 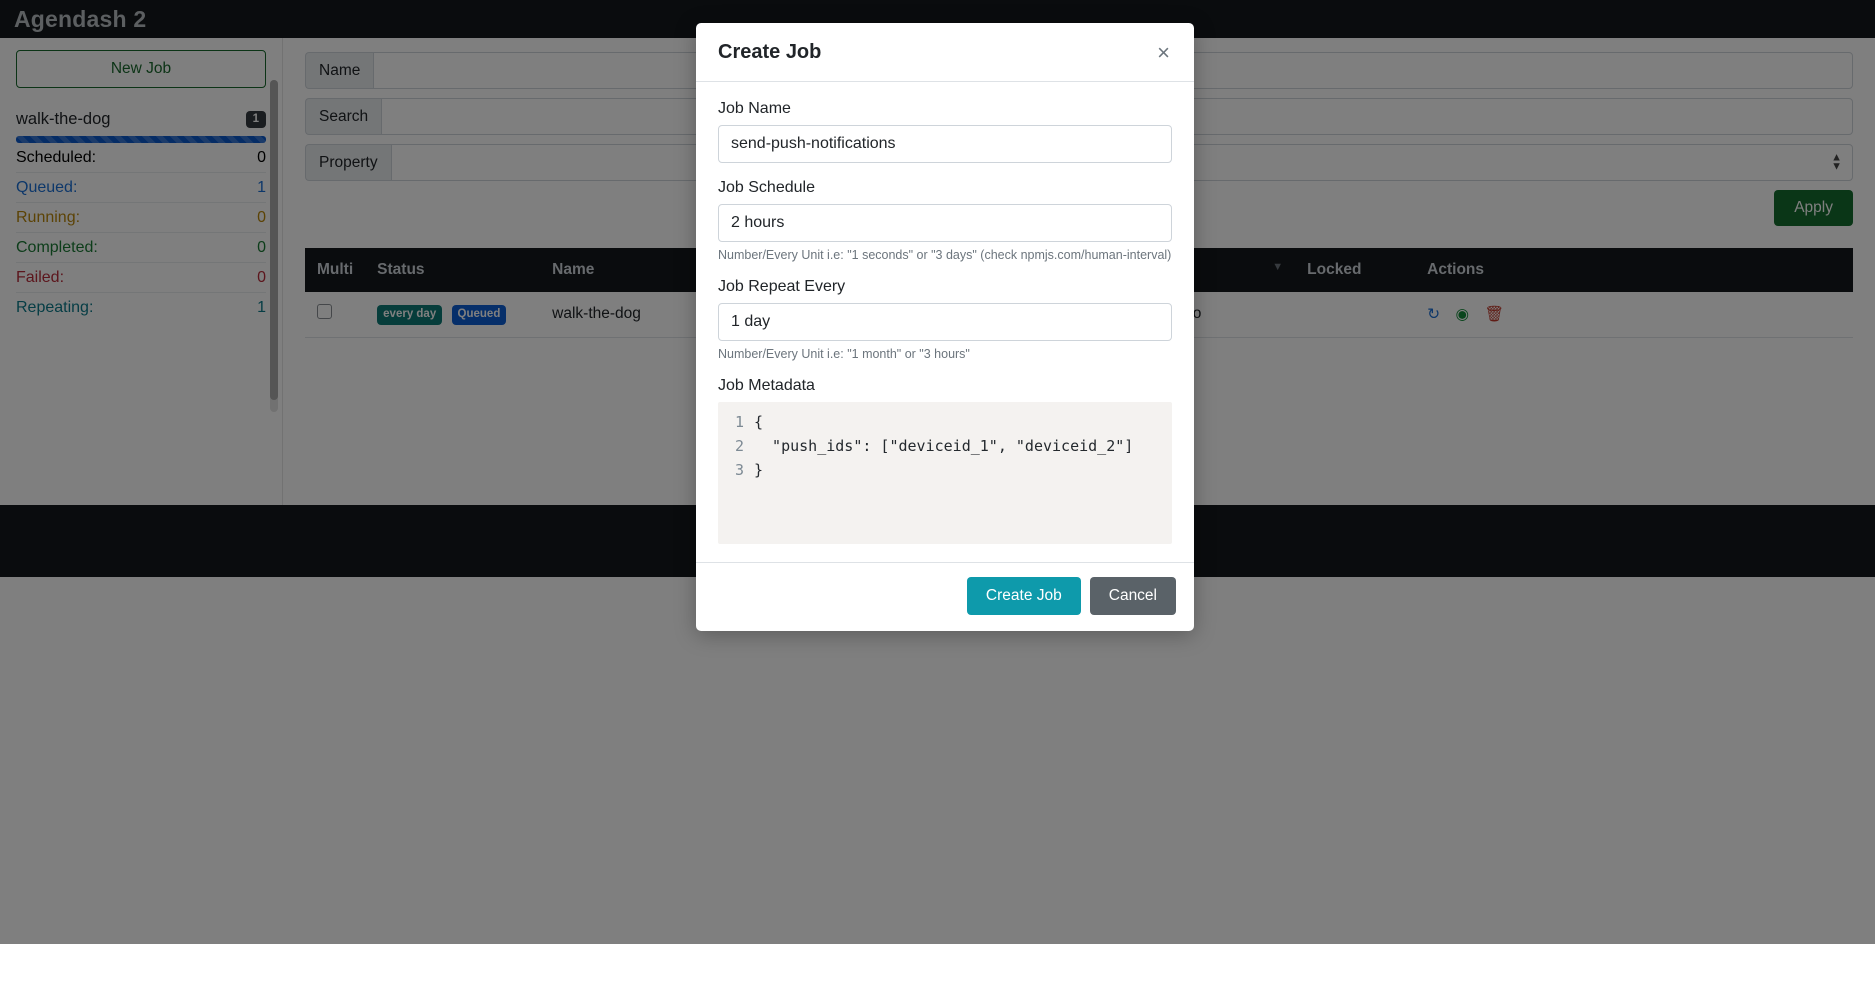 I want to click on line-text: }, so click(x=758, y=470).